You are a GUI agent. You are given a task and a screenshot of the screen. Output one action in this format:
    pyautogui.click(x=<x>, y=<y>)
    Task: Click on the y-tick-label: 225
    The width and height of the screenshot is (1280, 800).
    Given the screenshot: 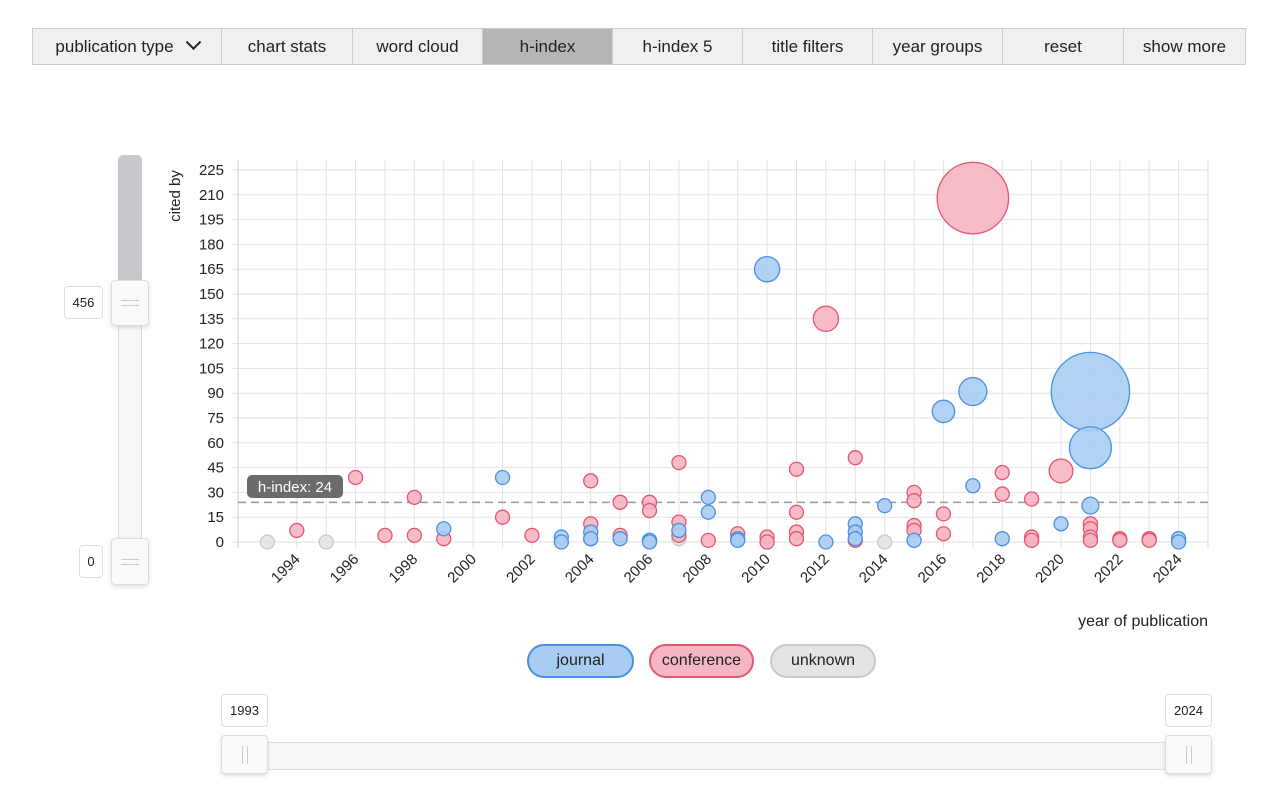 What is the action you would take?
    pyautogui.click(x=211, y=170)
    